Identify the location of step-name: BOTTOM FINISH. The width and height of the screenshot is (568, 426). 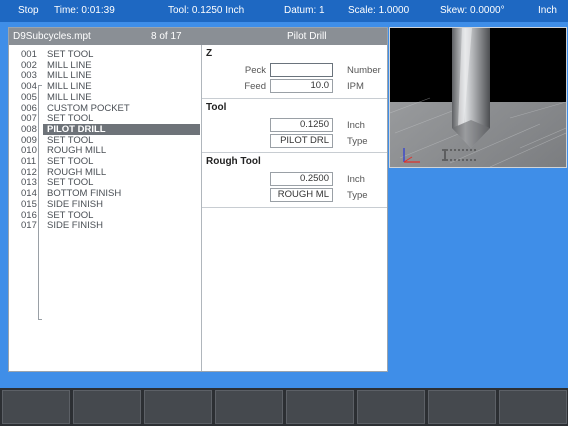
(84, 194).